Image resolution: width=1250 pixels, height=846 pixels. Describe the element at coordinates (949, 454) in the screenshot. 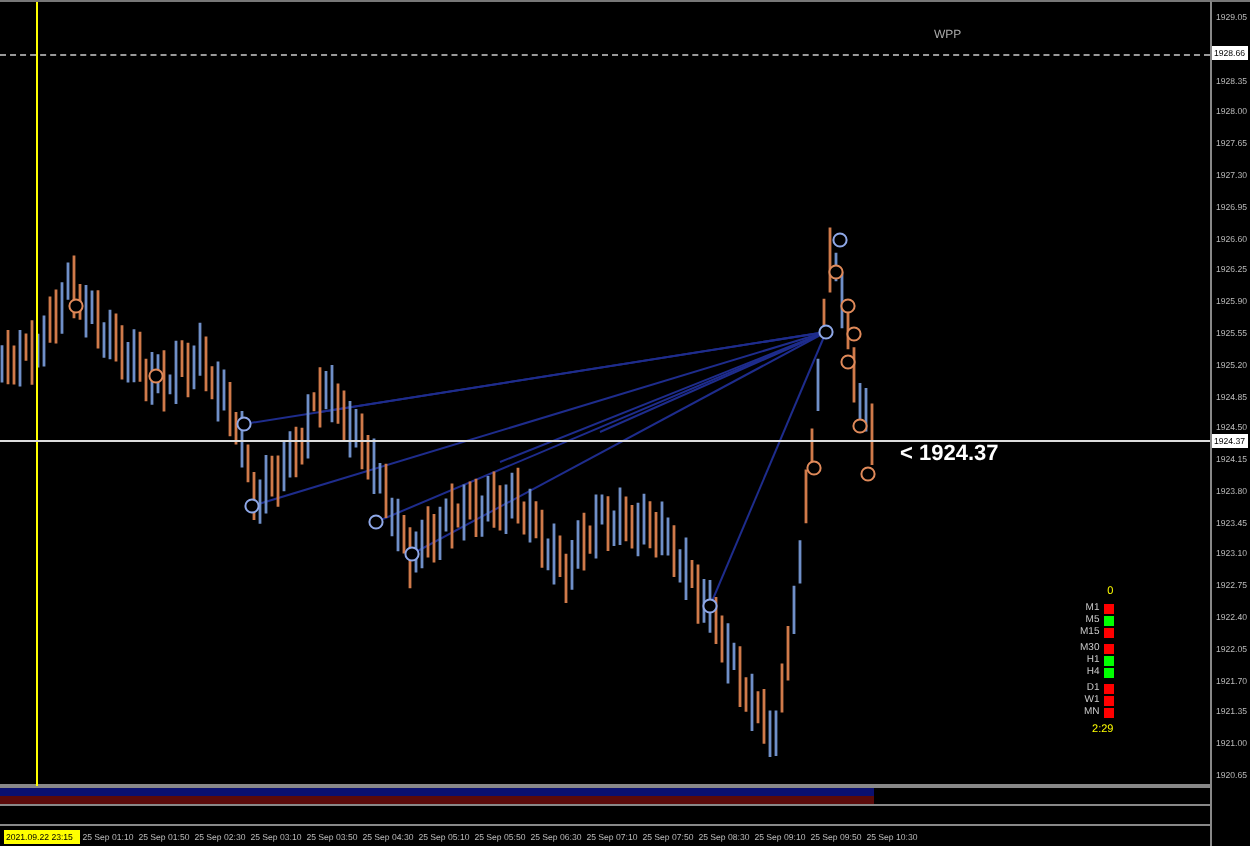

I see `price-callout-label: < 1924.37` at that location.